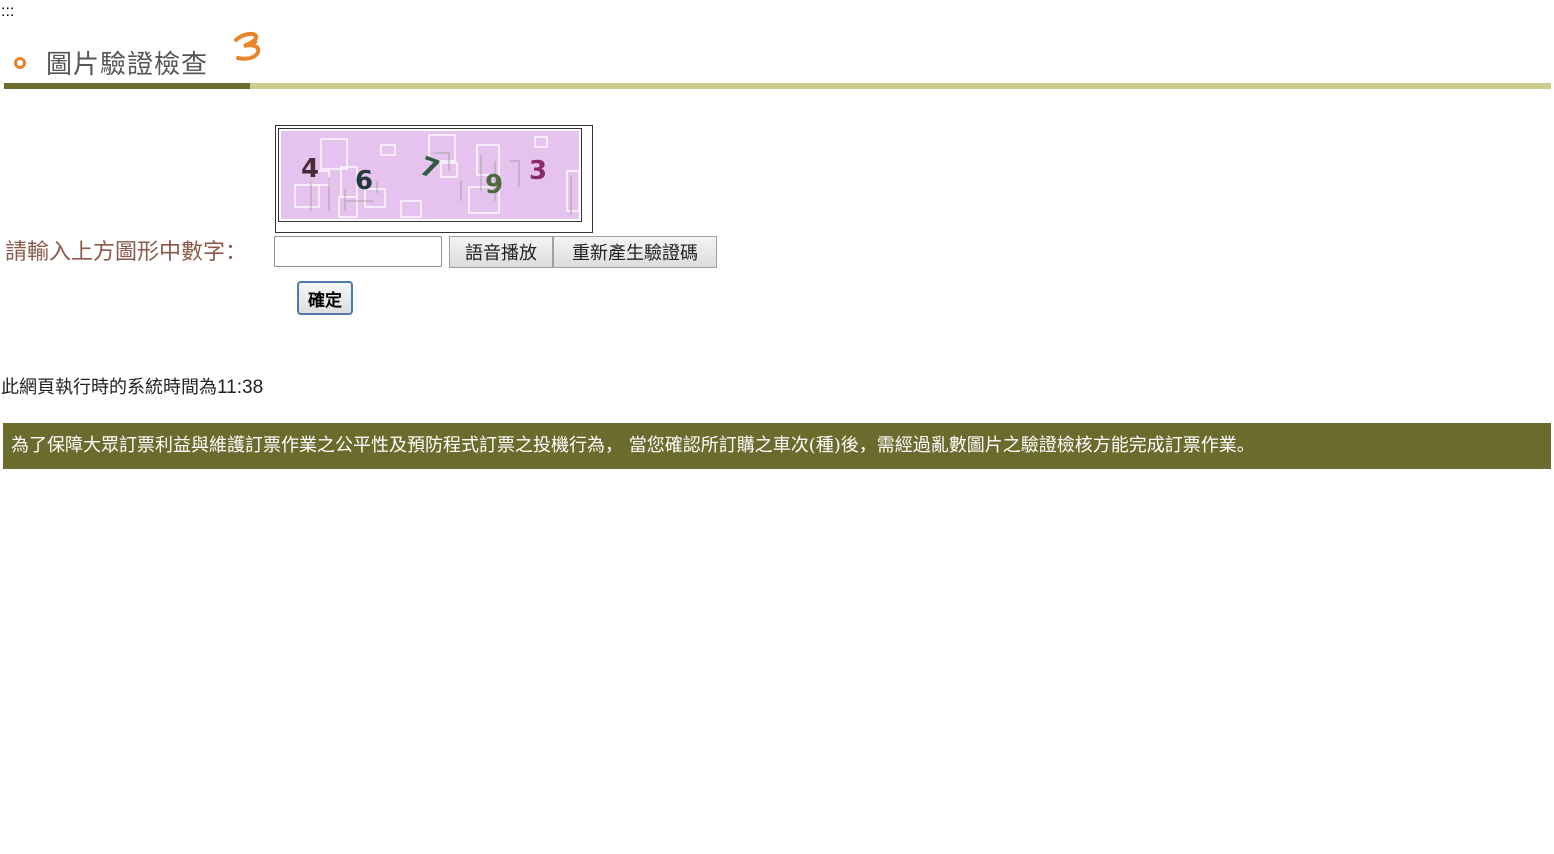 The width and height of the screenshot is (1554, 854). What do you see at coordinates (364, 181) in the screenshot?
I see `captcha-digit-2: 6` at bounding box center [364, 181].